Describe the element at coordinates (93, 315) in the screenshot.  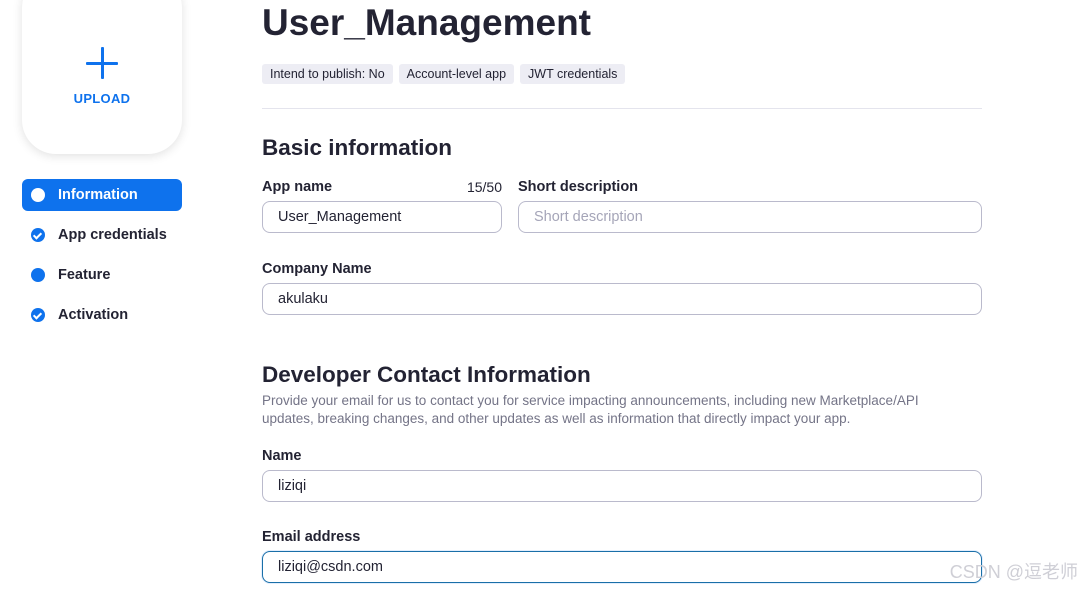
I see `sidebar-item-label: Activation` at that location.